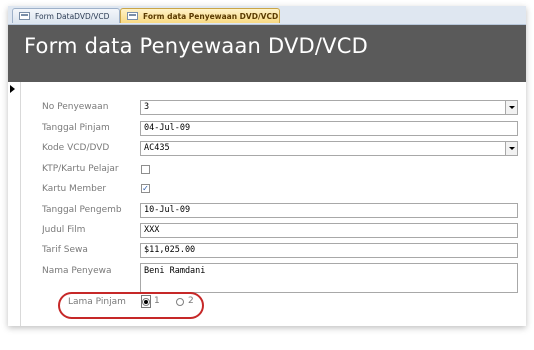  Describe the element at coordinates (64, 230) in the screenshot. I see `judul-film-label: Judul Film` at that location.